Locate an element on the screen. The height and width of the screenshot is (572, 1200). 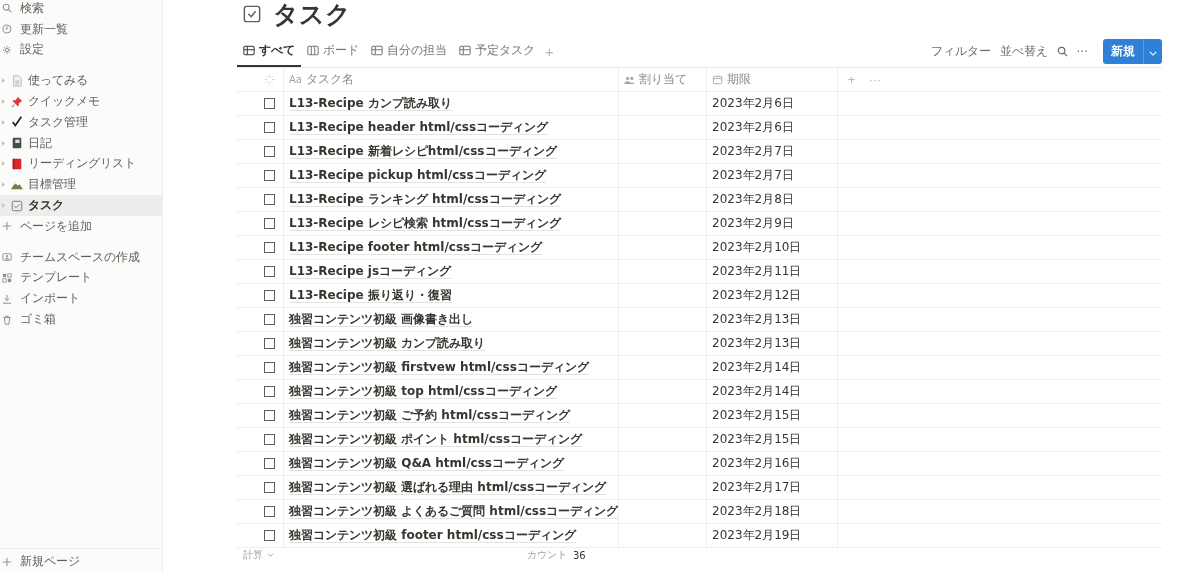
due-date: 2023年2月17日 is located at coordinates (757, 487).